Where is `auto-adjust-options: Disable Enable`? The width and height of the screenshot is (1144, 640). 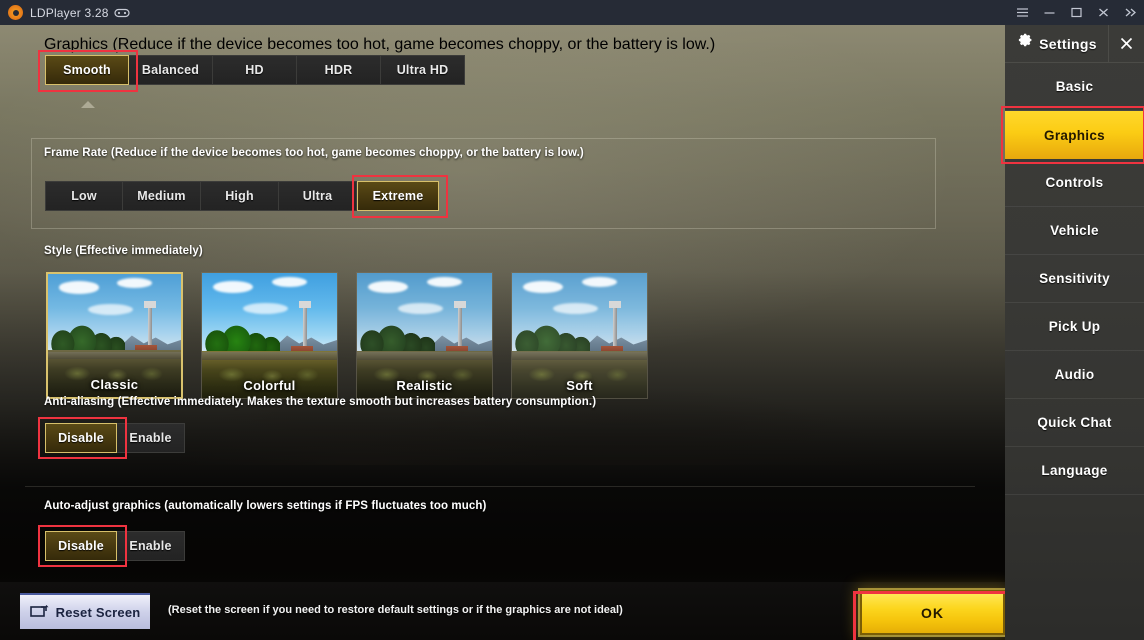
auto-adjust-options: Disable Enable is located at coordinates (115, 546).